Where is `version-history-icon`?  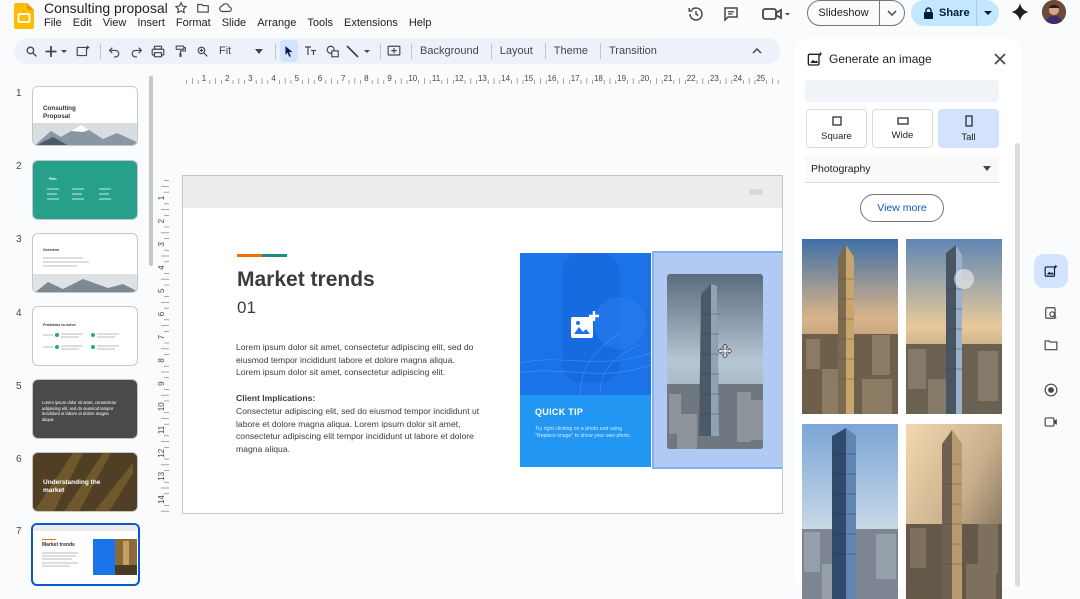 version-history-icon is located at coordinates (696, 14).